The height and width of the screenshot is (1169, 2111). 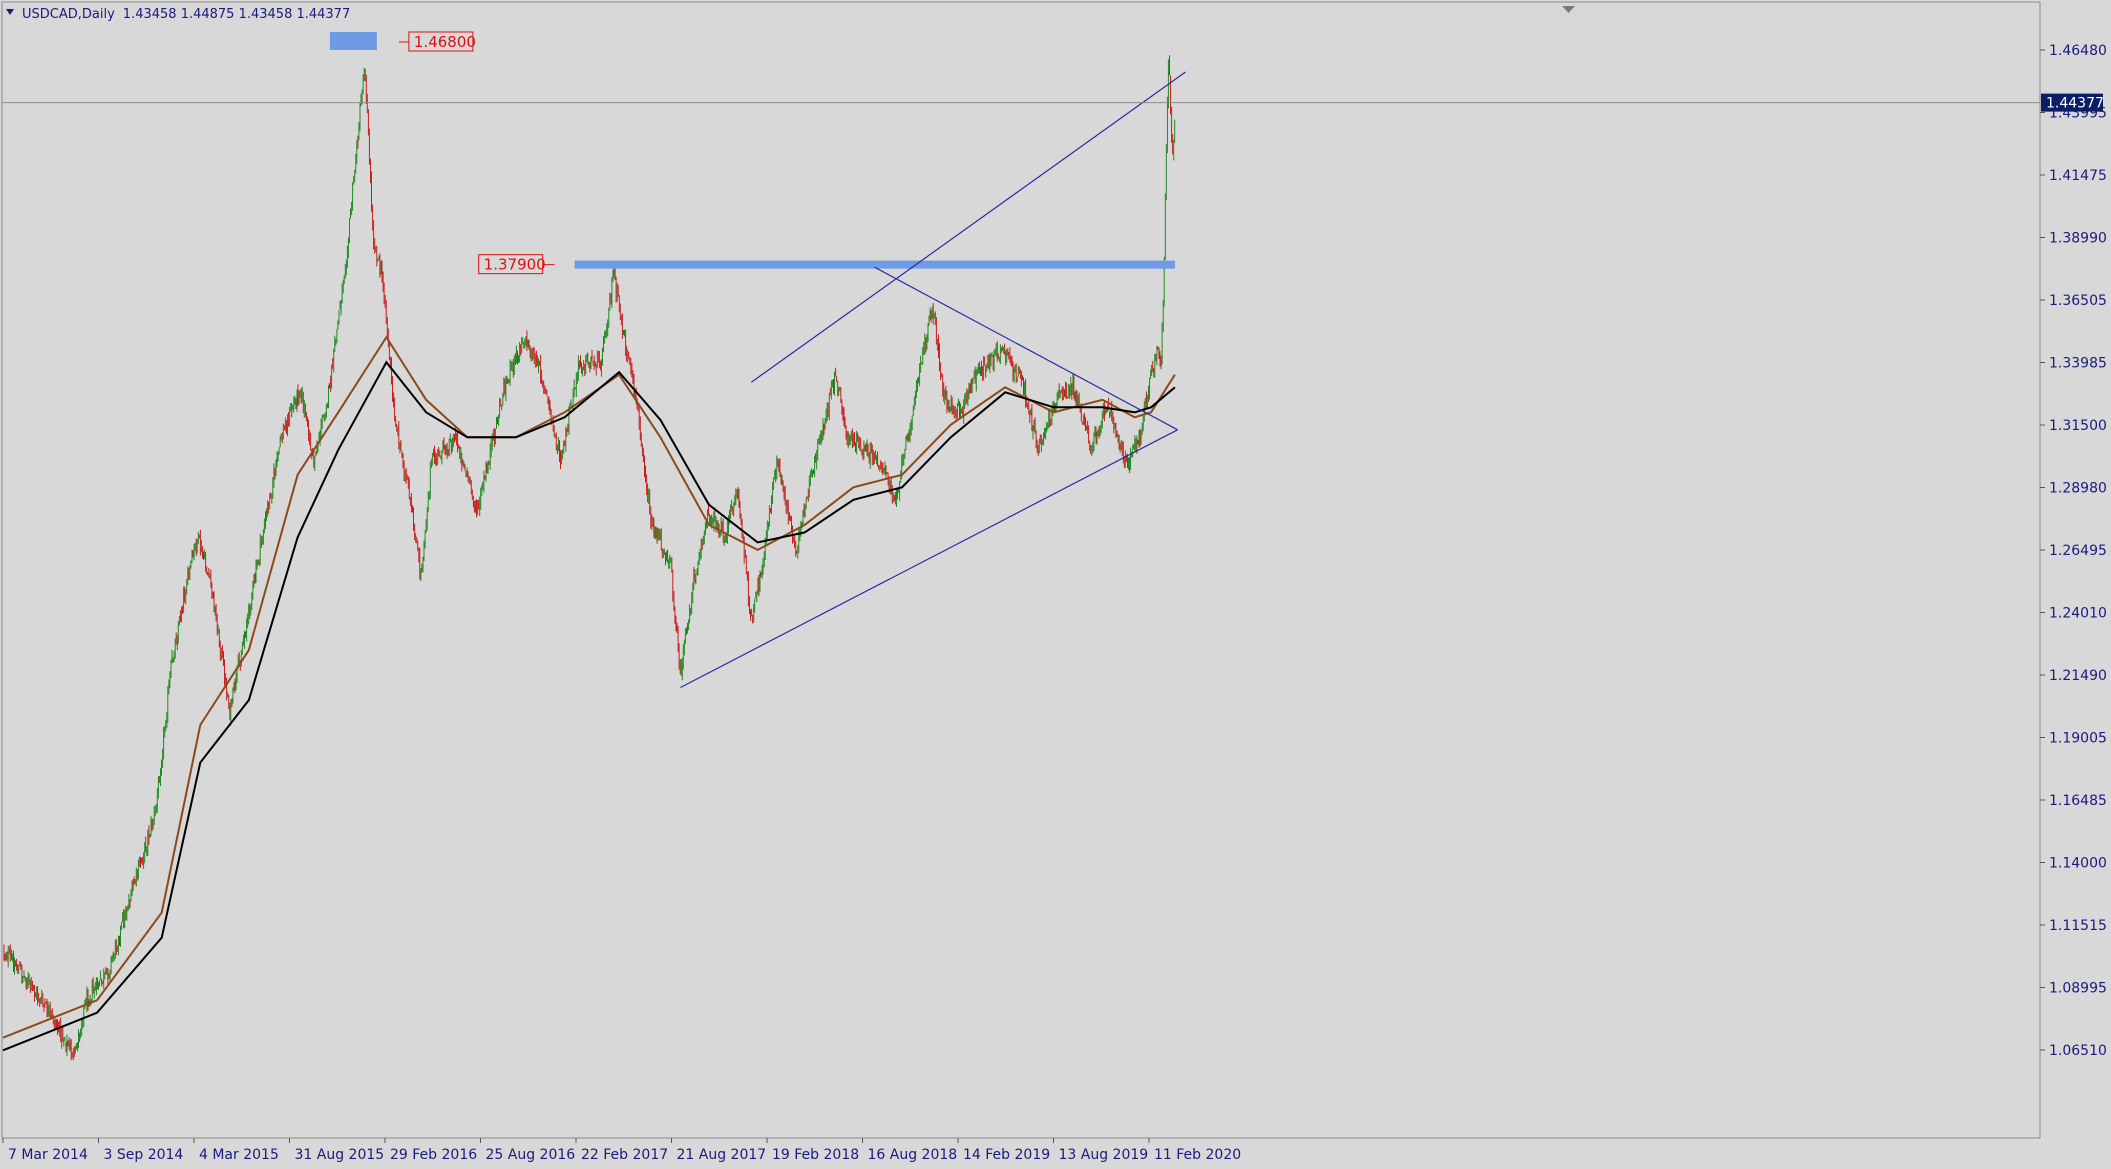 I want to click on price-tick-label: 1.46480, so click(x=2078, y=51).